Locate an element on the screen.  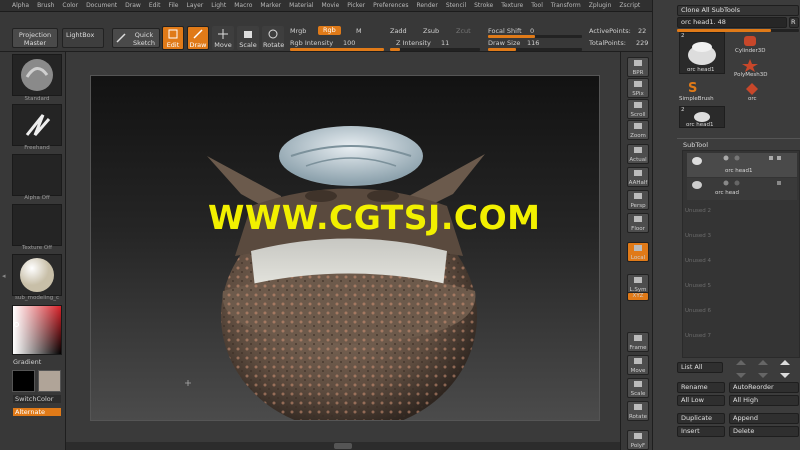
z-intensity-slider is located at coordinates (435, 49).